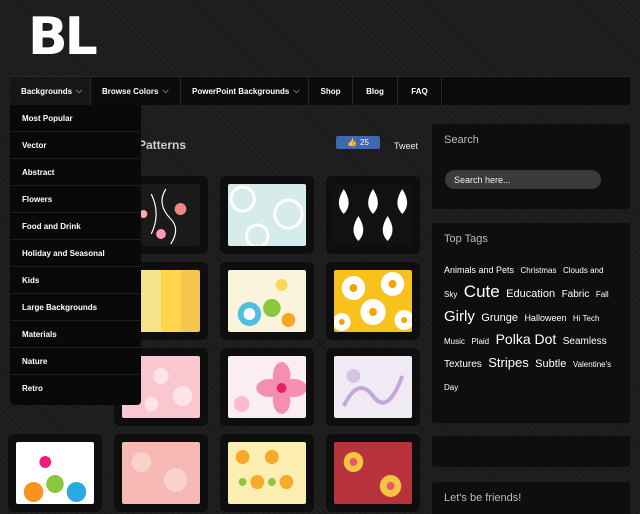 This screenshot has width=640, height=514. I want to click on tag-link: Music, so click(454, 341).